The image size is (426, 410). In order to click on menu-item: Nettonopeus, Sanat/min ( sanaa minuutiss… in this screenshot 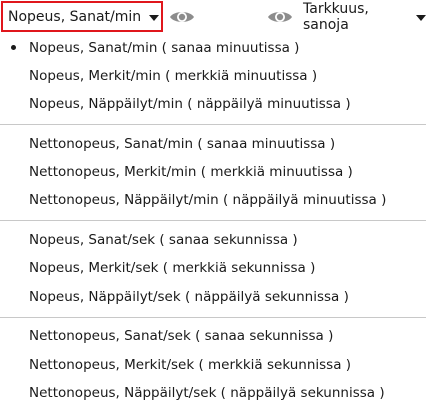, I will do `click(213, 144)`.